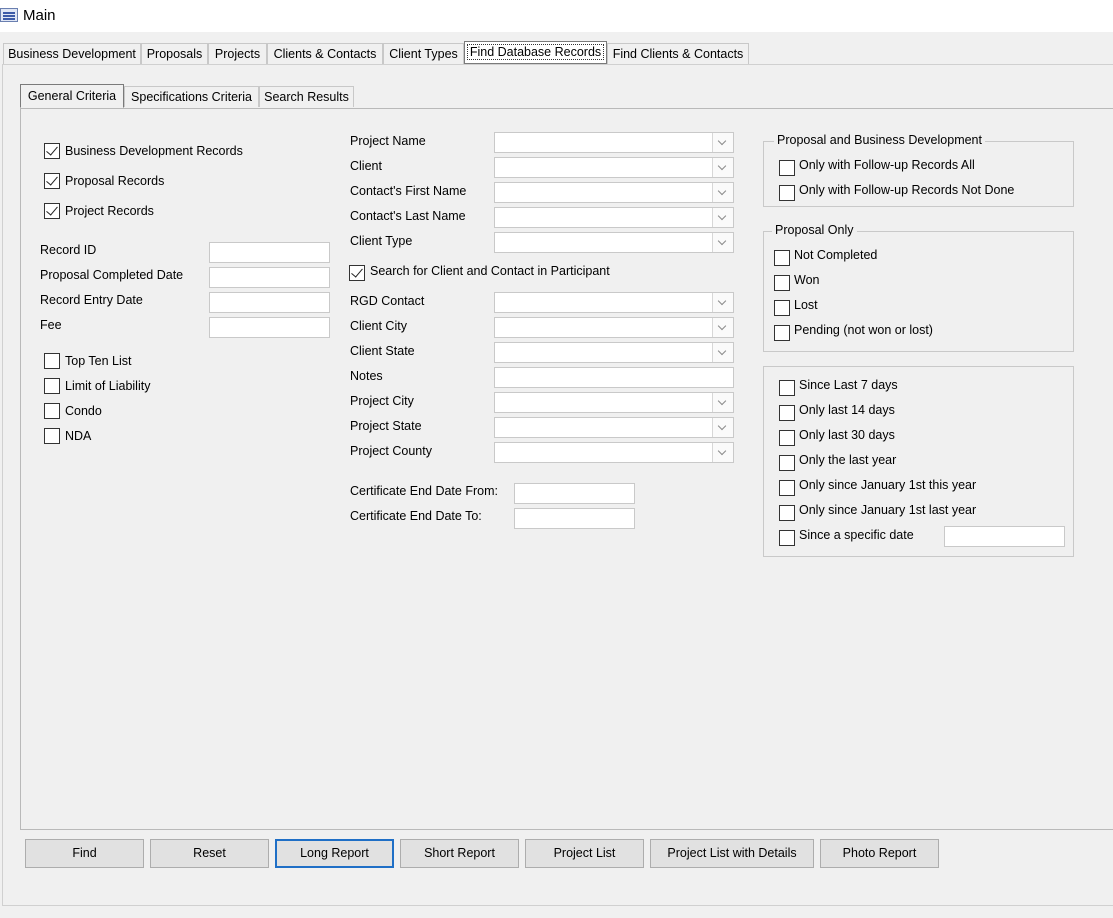  I want to click on project-list-details-button: Project List with Details, so click(732, 853).